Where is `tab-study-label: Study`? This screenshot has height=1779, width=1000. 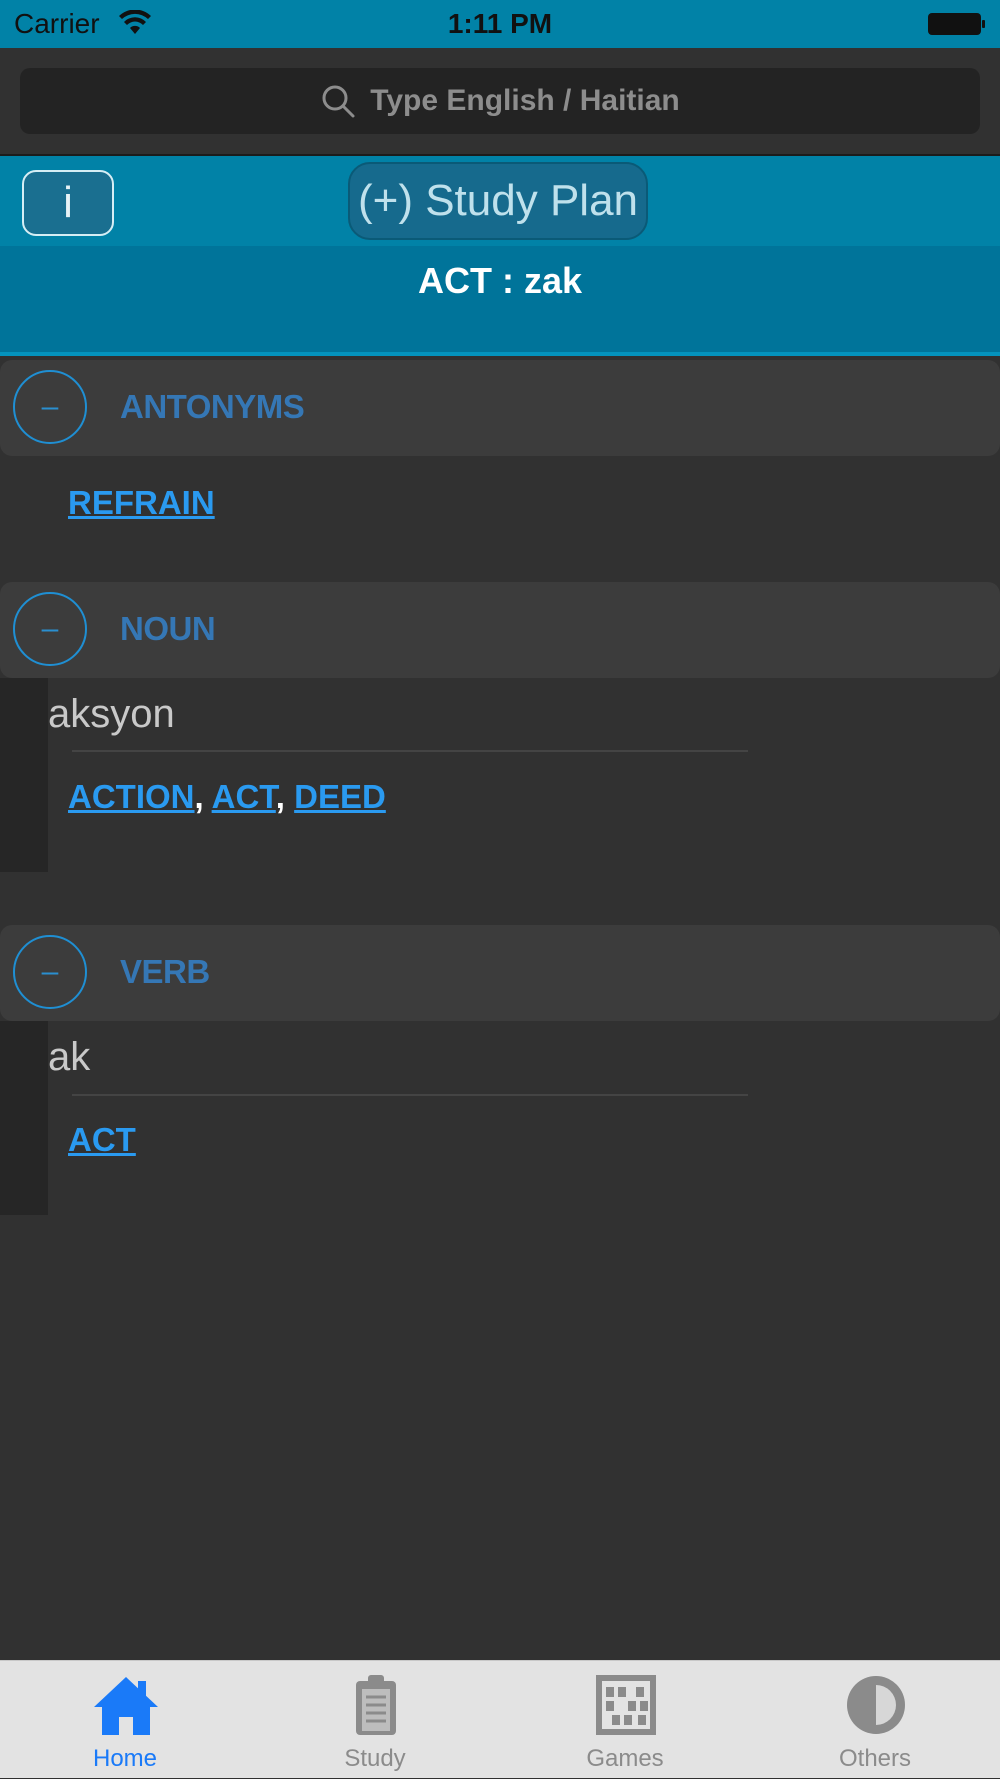
tab-study-label: Study is located at coordinates (375, 1758).